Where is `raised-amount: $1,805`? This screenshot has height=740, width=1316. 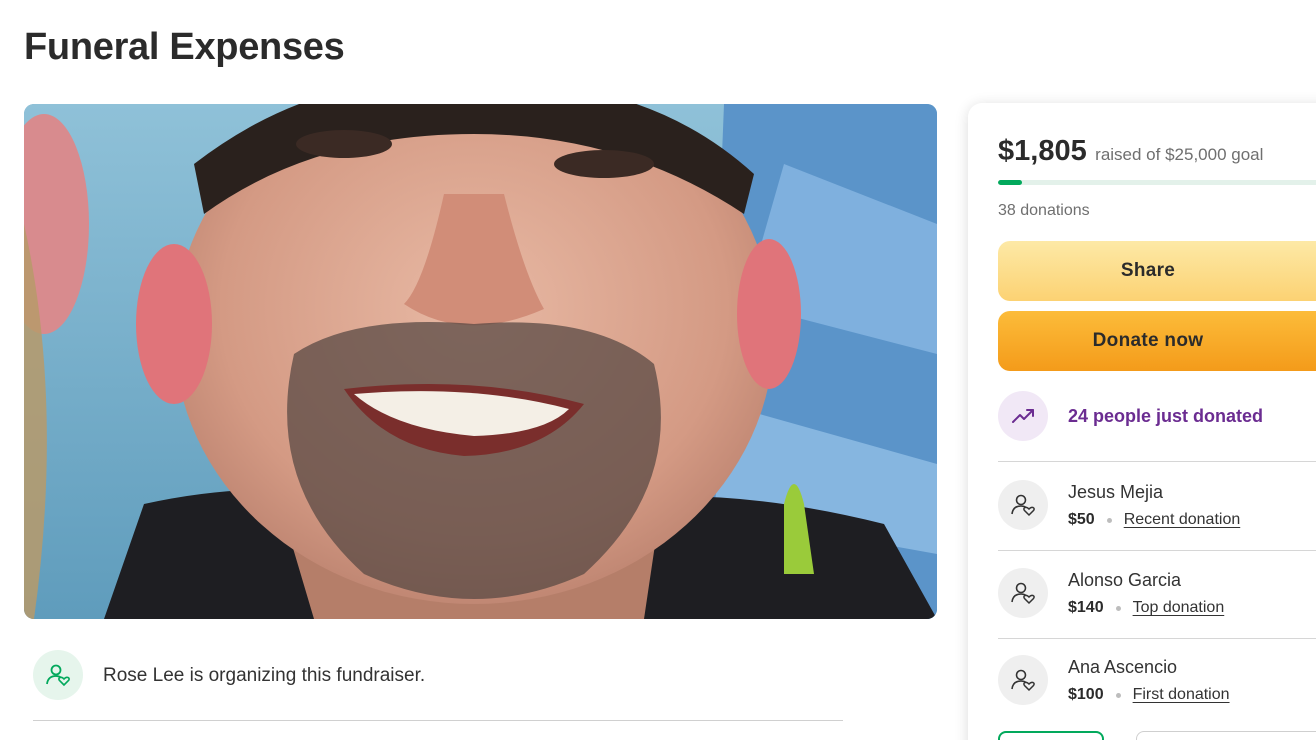 raised-amount: $1,805 is located at coordinates (1042, 151).